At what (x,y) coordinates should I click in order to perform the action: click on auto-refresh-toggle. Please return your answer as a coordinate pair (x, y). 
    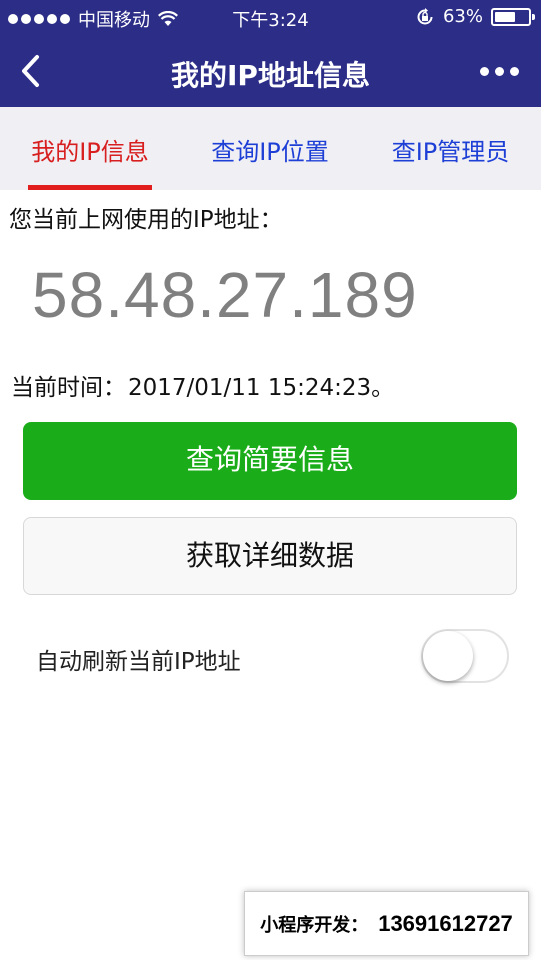
    Looking at the image, I should click on (465, 656).